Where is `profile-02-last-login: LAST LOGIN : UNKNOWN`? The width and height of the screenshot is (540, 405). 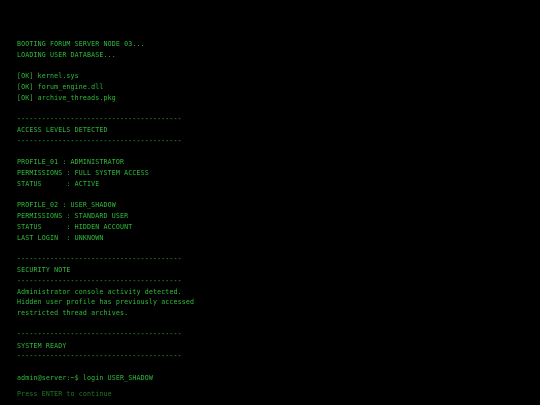 profile-02-last-login: LAST LOGIN : UNKNOWN is located at coordinates (60, 238).